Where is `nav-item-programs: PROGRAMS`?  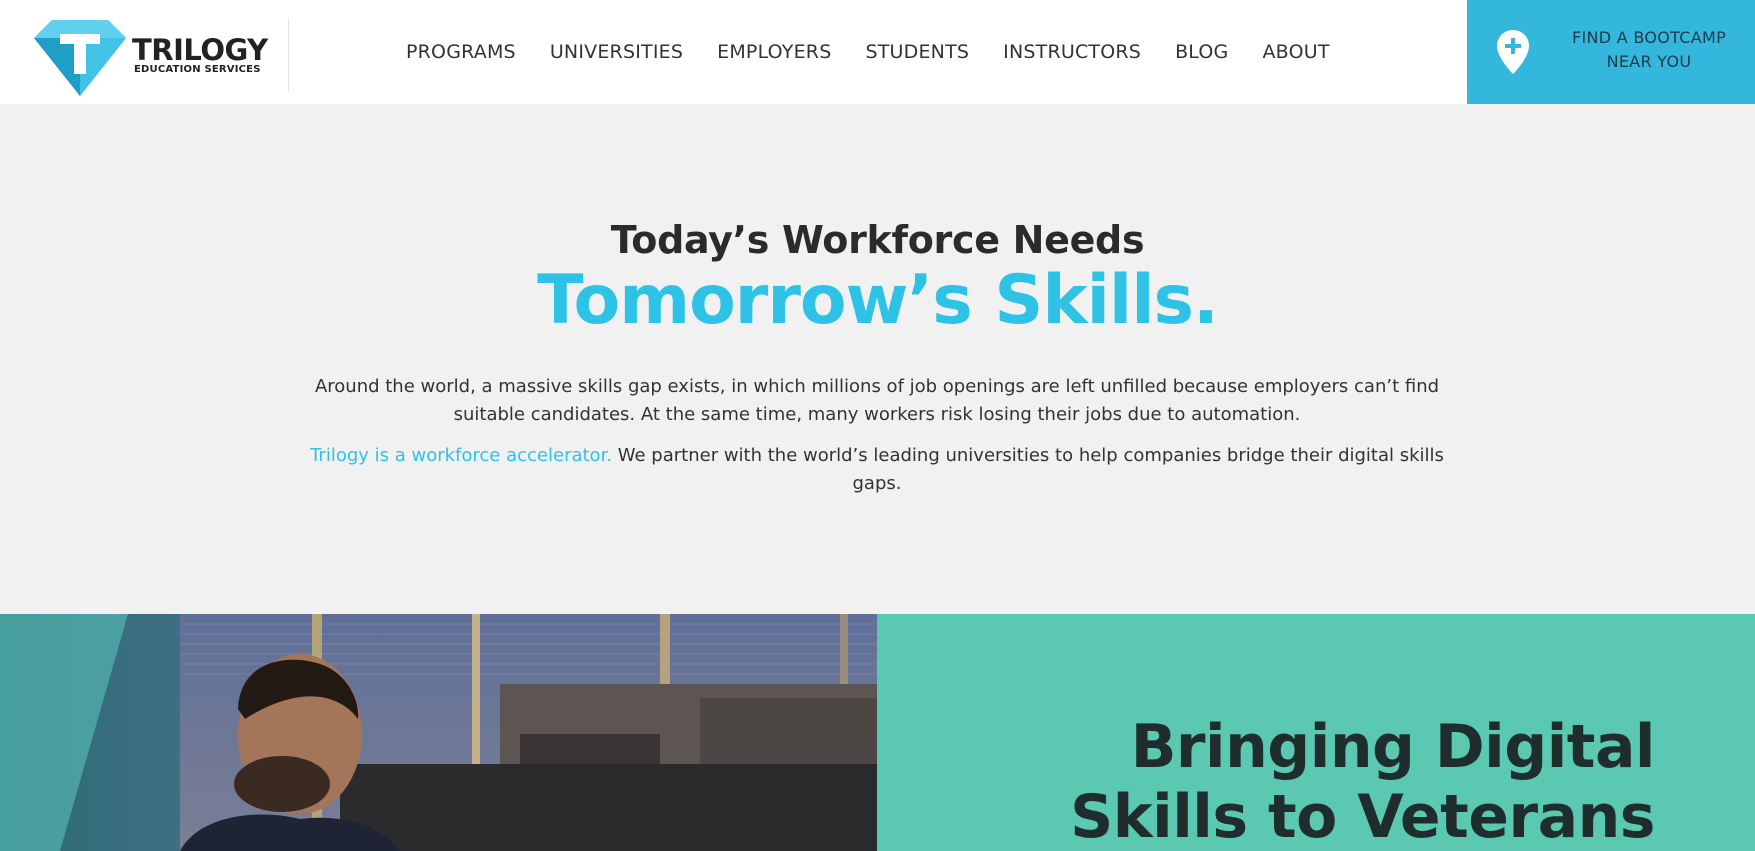 nav-item-programs: PROGRAMS is located at coordinates (461, 52).